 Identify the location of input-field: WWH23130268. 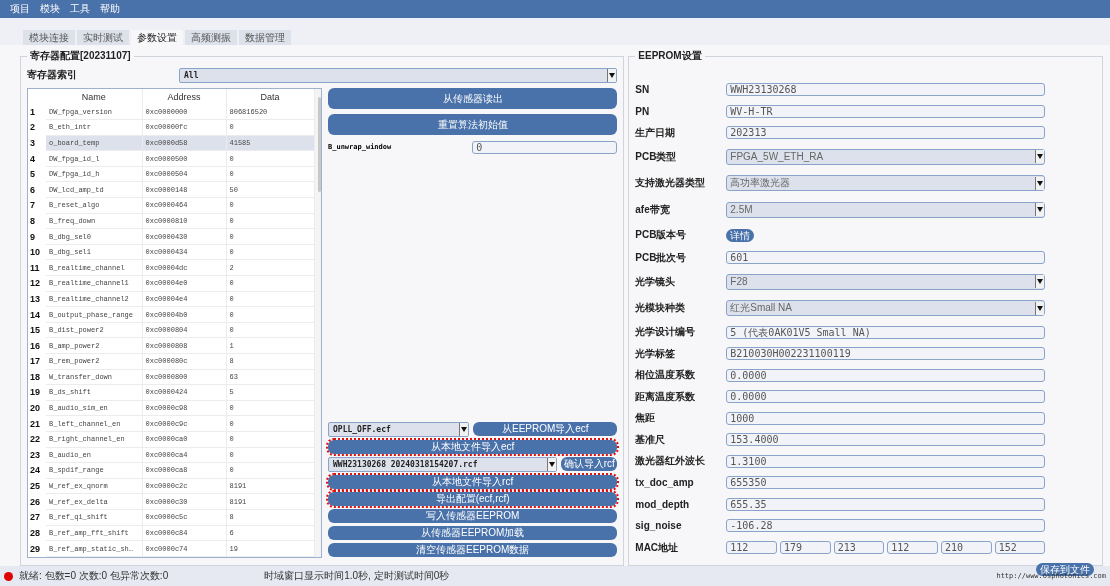
(886, 90).